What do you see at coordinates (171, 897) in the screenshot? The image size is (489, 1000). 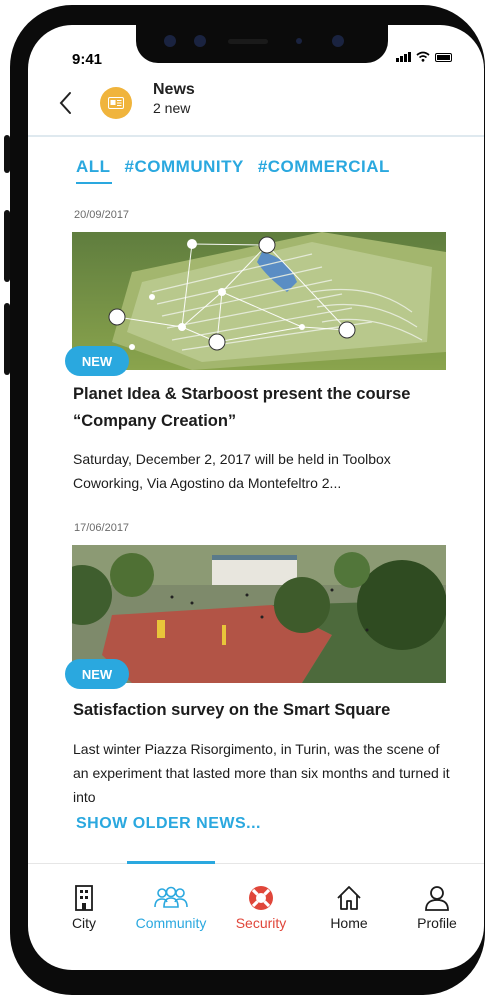 I see `people-icon` at bounding box center [171, 897].